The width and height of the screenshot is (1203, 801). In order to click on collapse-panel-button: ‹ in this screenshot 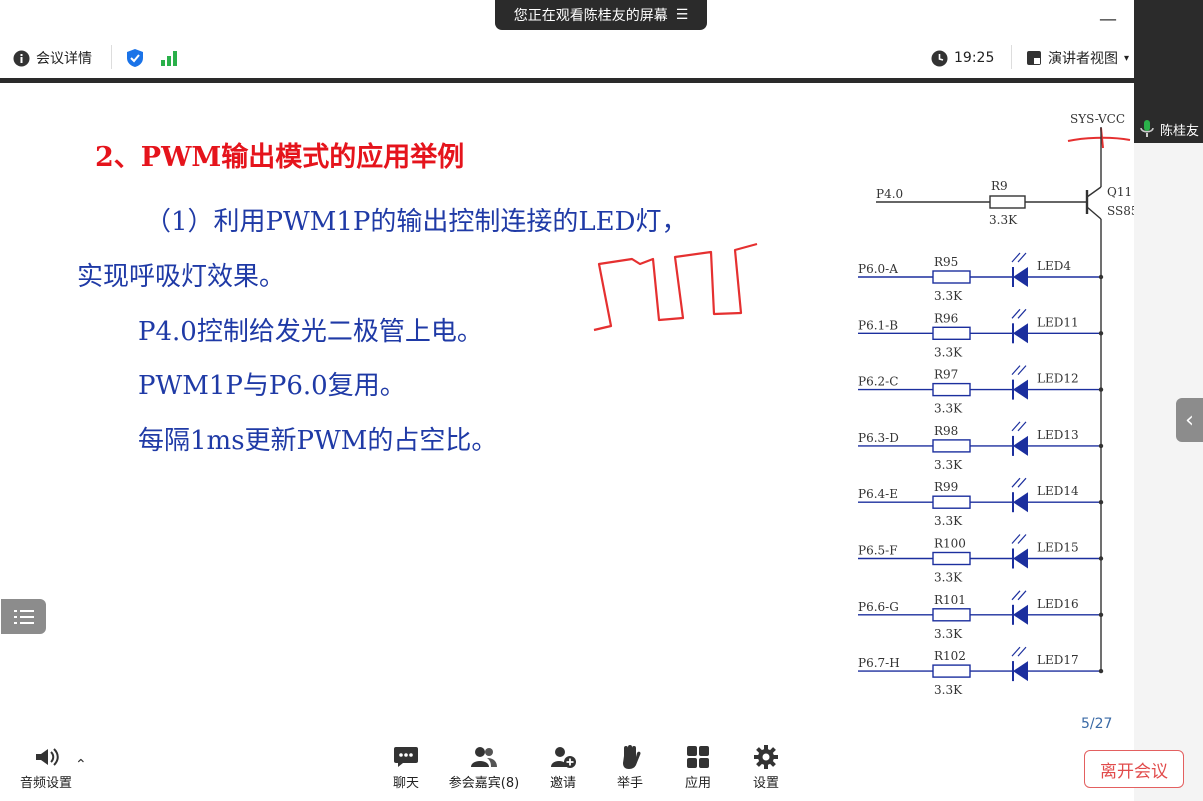, I will do `click(1189, 420)`.